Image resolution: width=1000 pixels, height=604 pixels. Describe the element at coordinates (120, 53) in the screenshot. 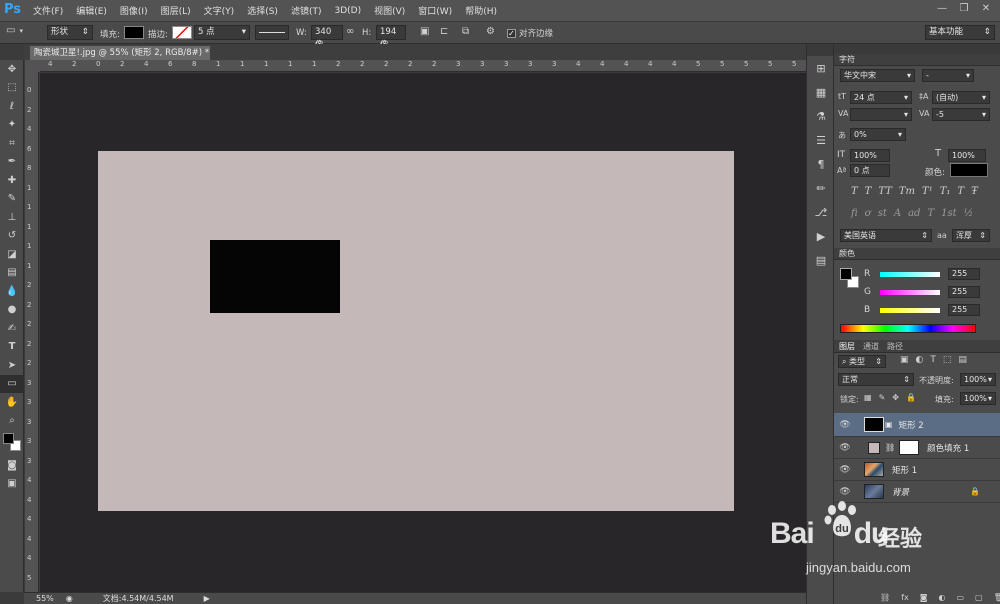

I see `document-tab: 陶瓷城卫星!.jpg @ 55% (矩形 2, RGB/8#) *` at that location.